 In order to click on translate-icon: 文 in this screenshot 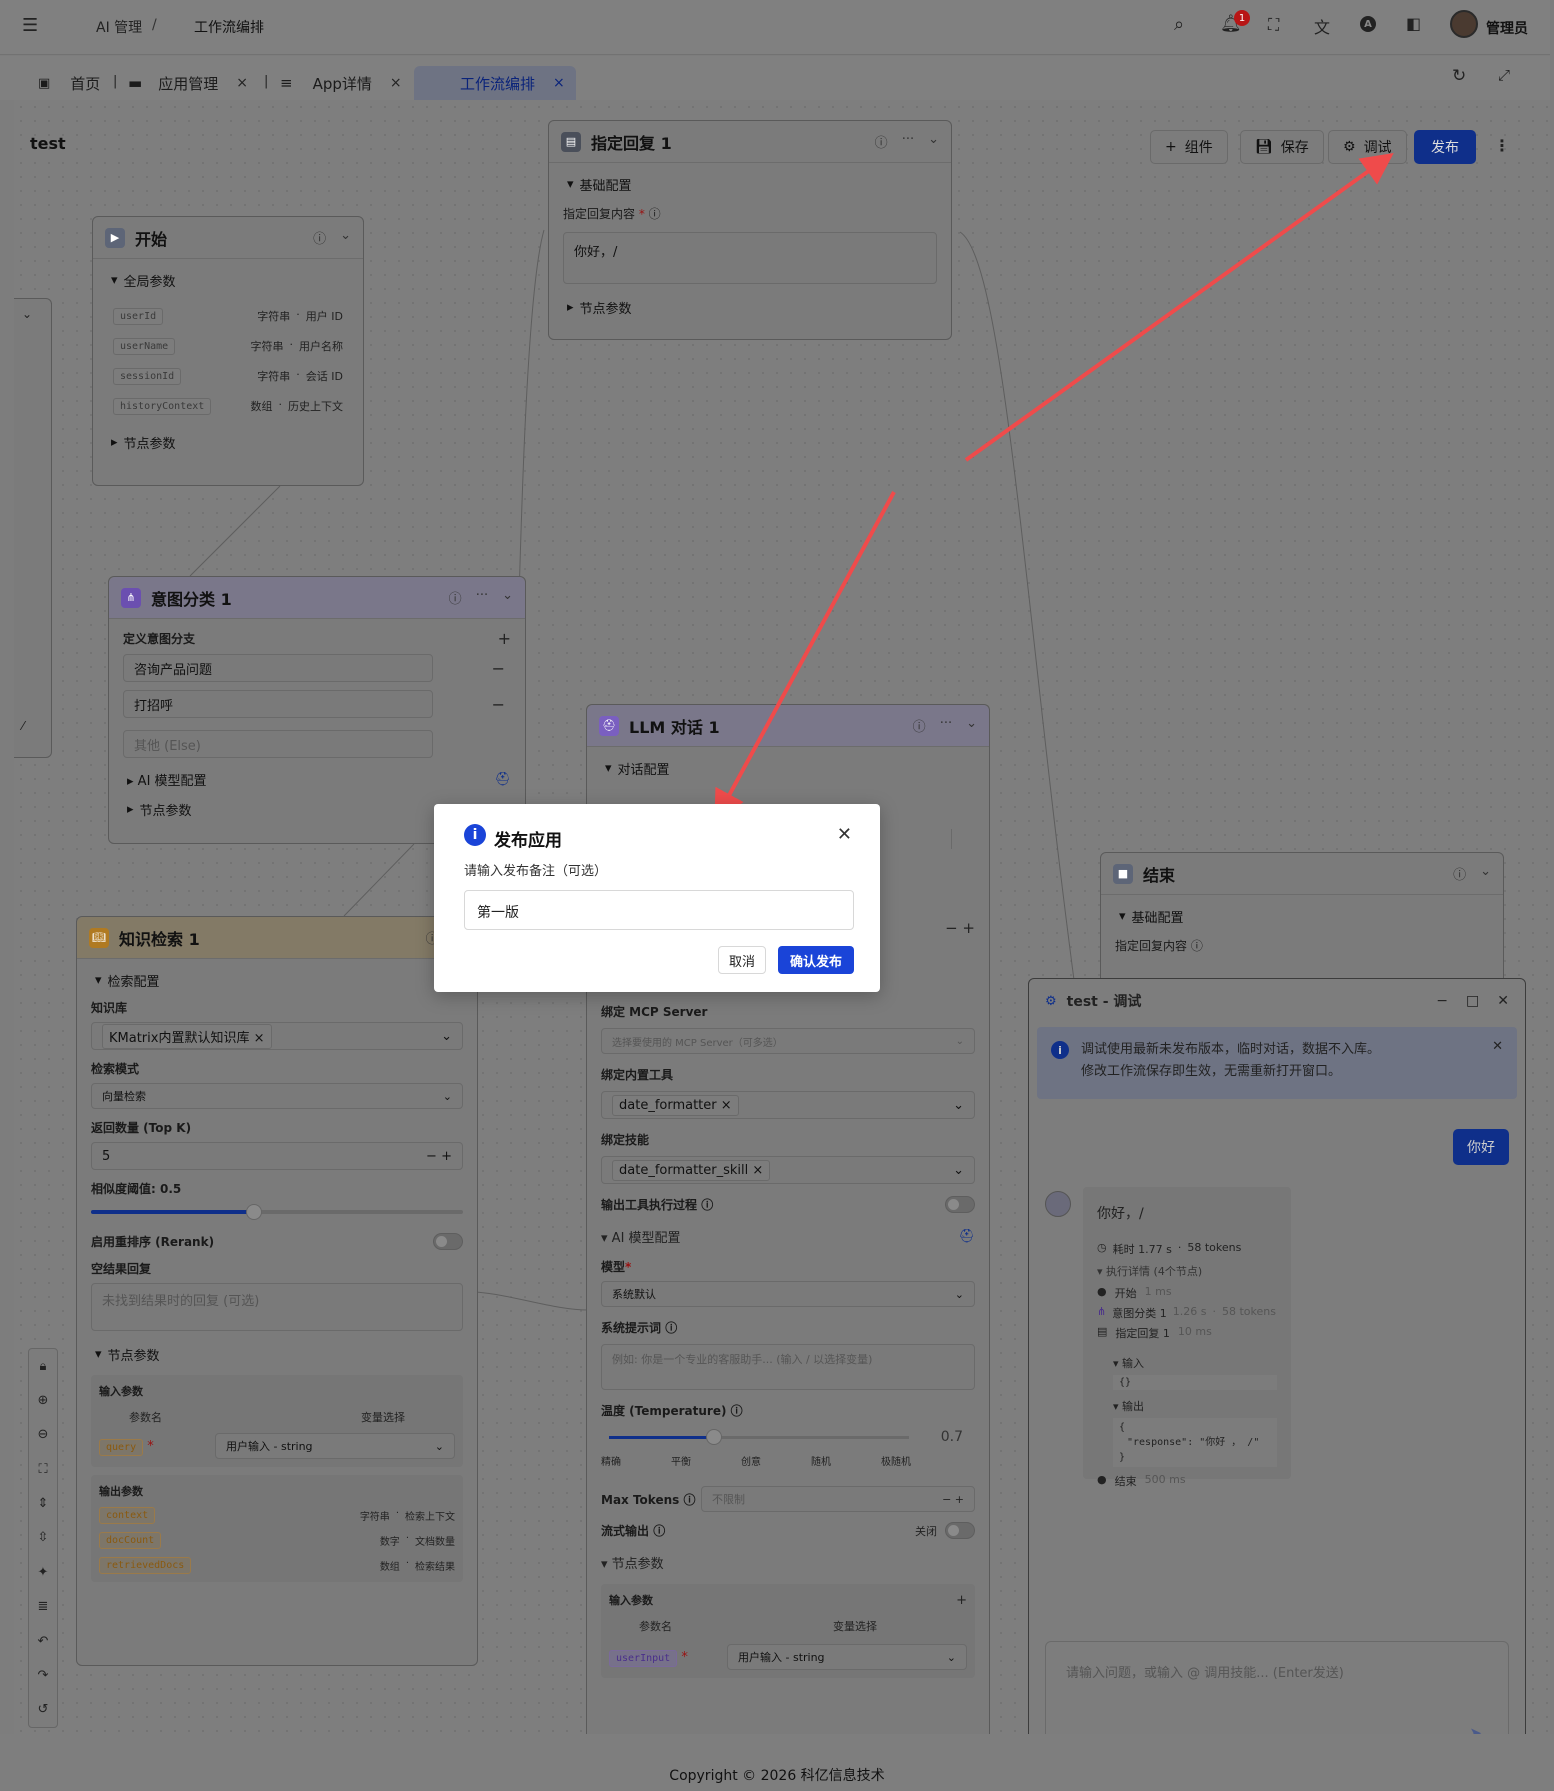, I will do `click(1322, 26)`.